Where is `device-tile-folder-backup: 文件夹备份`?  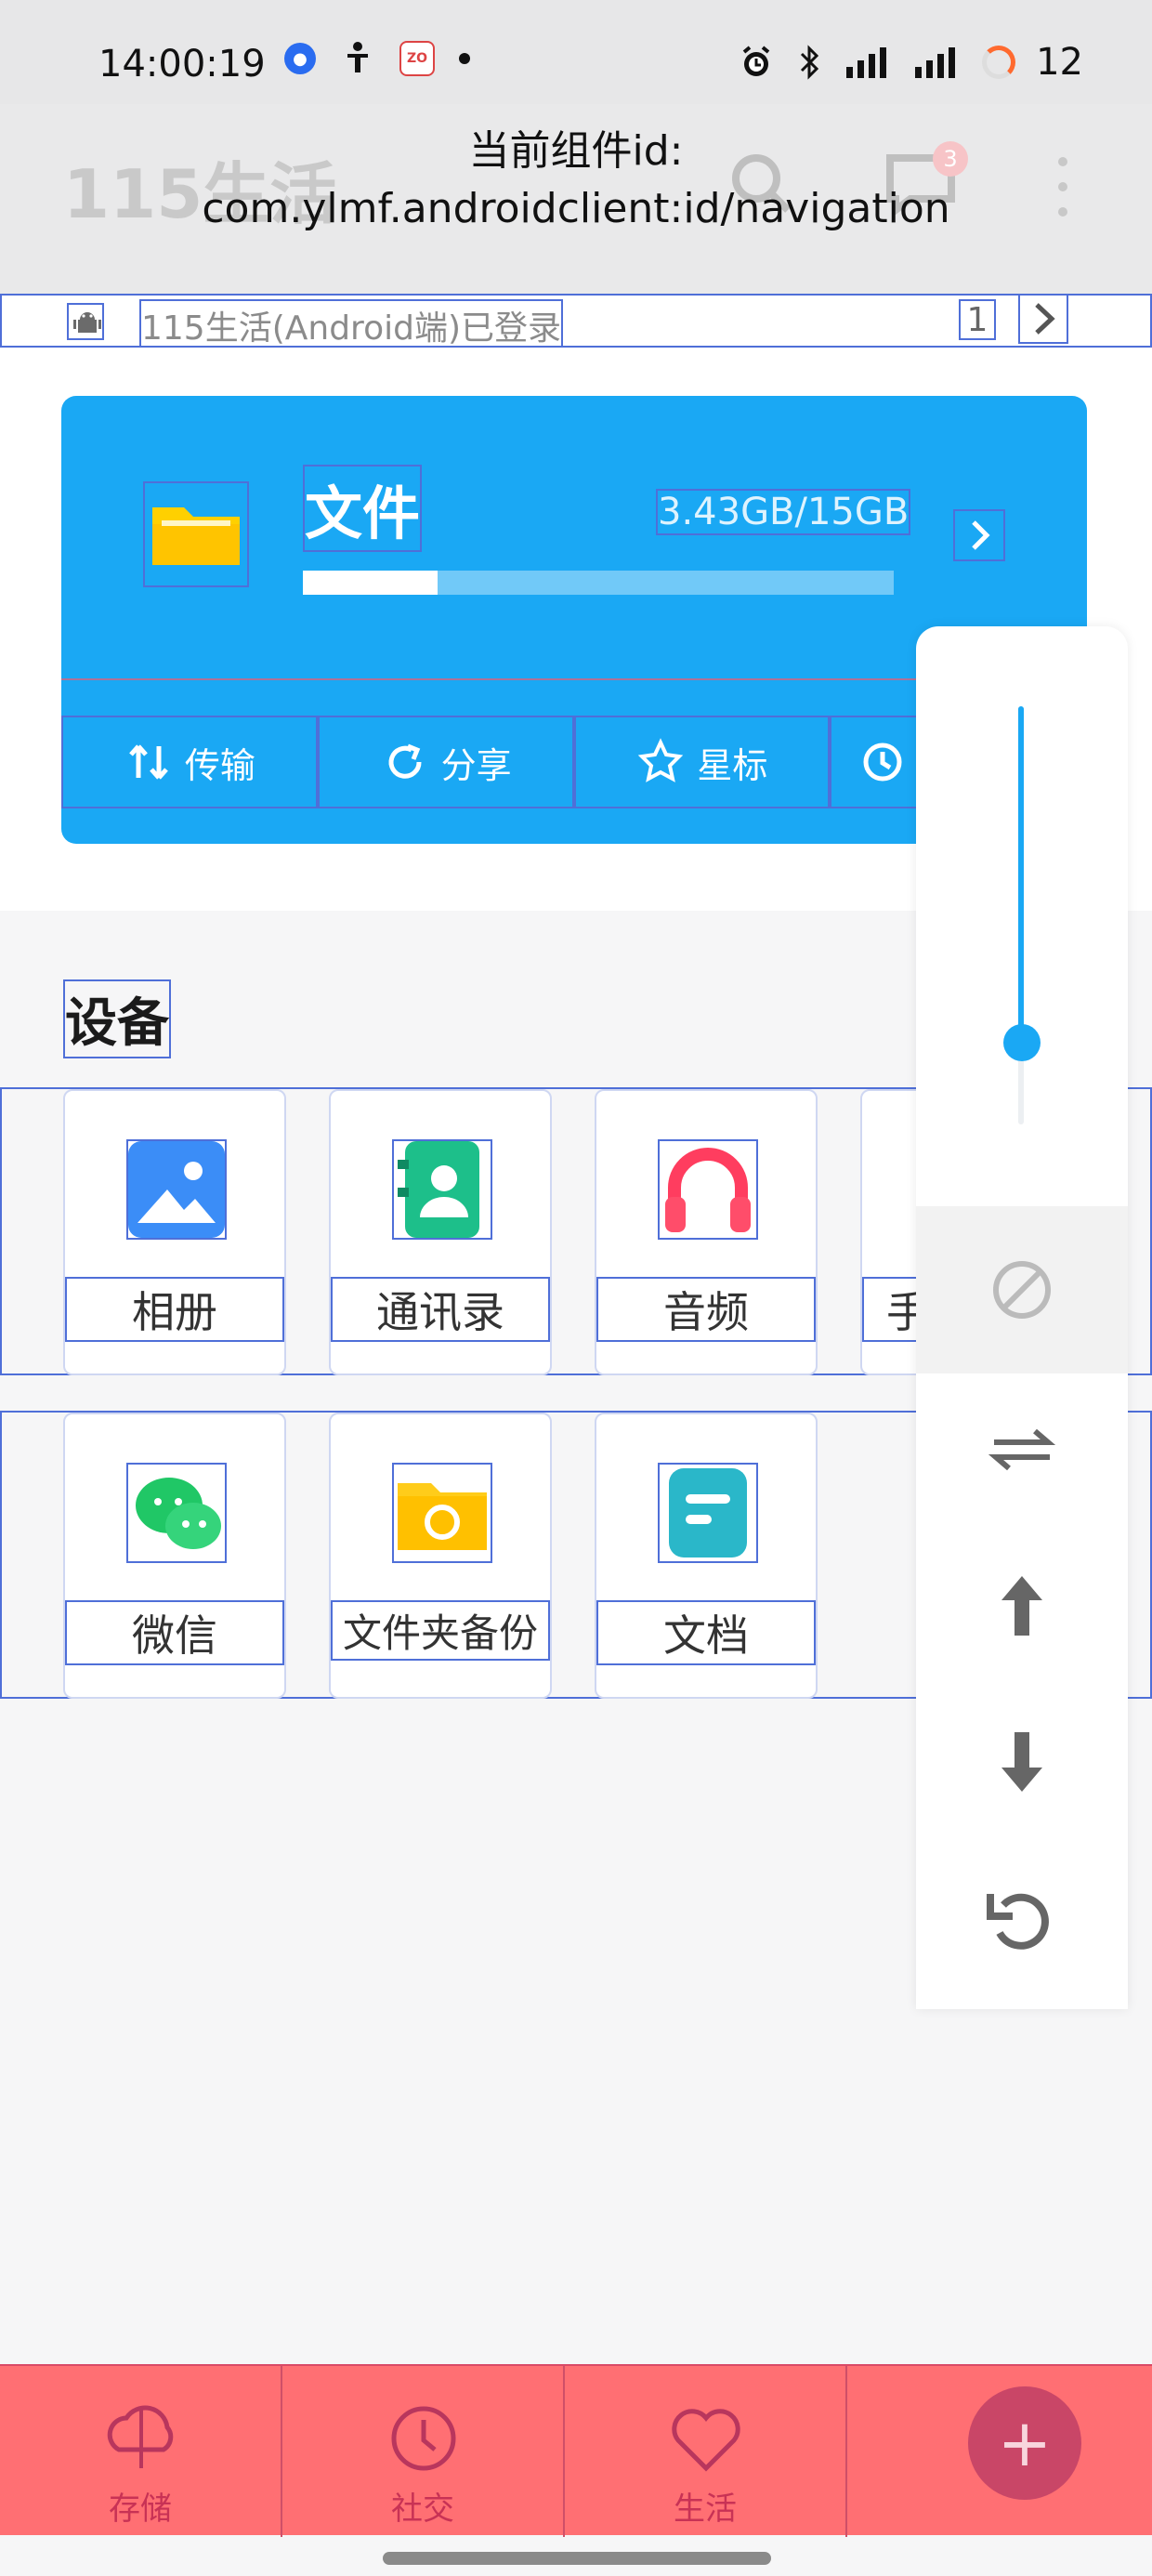
device-tile-folder-backup: 文件夹备份 is located at coordinates (440, 1556).